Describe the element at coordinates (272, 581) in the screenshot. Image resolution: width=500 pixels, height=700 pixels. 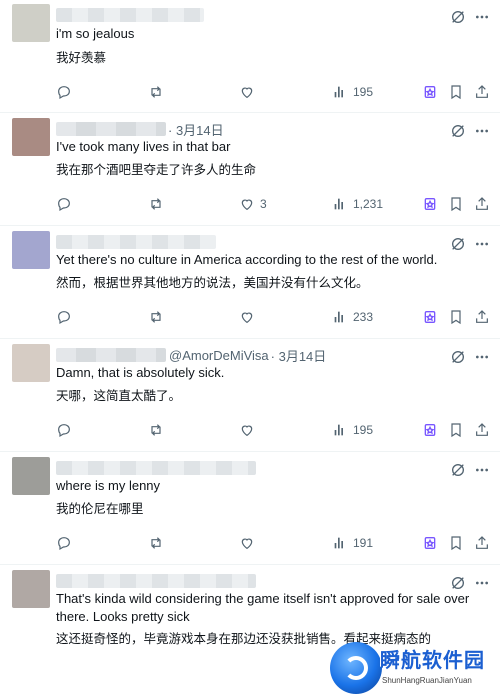
I see `reply-header` at that location.